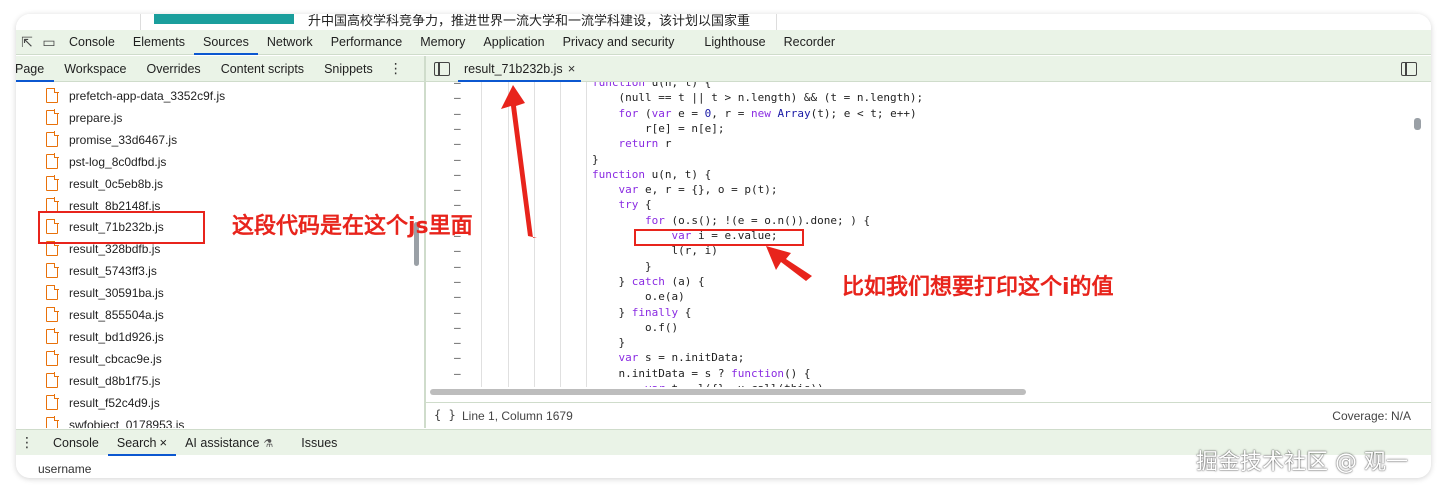 This screenshot has width=1447, height=487. I want to click on code-line: – var i = e.value;, so click(928, 236).